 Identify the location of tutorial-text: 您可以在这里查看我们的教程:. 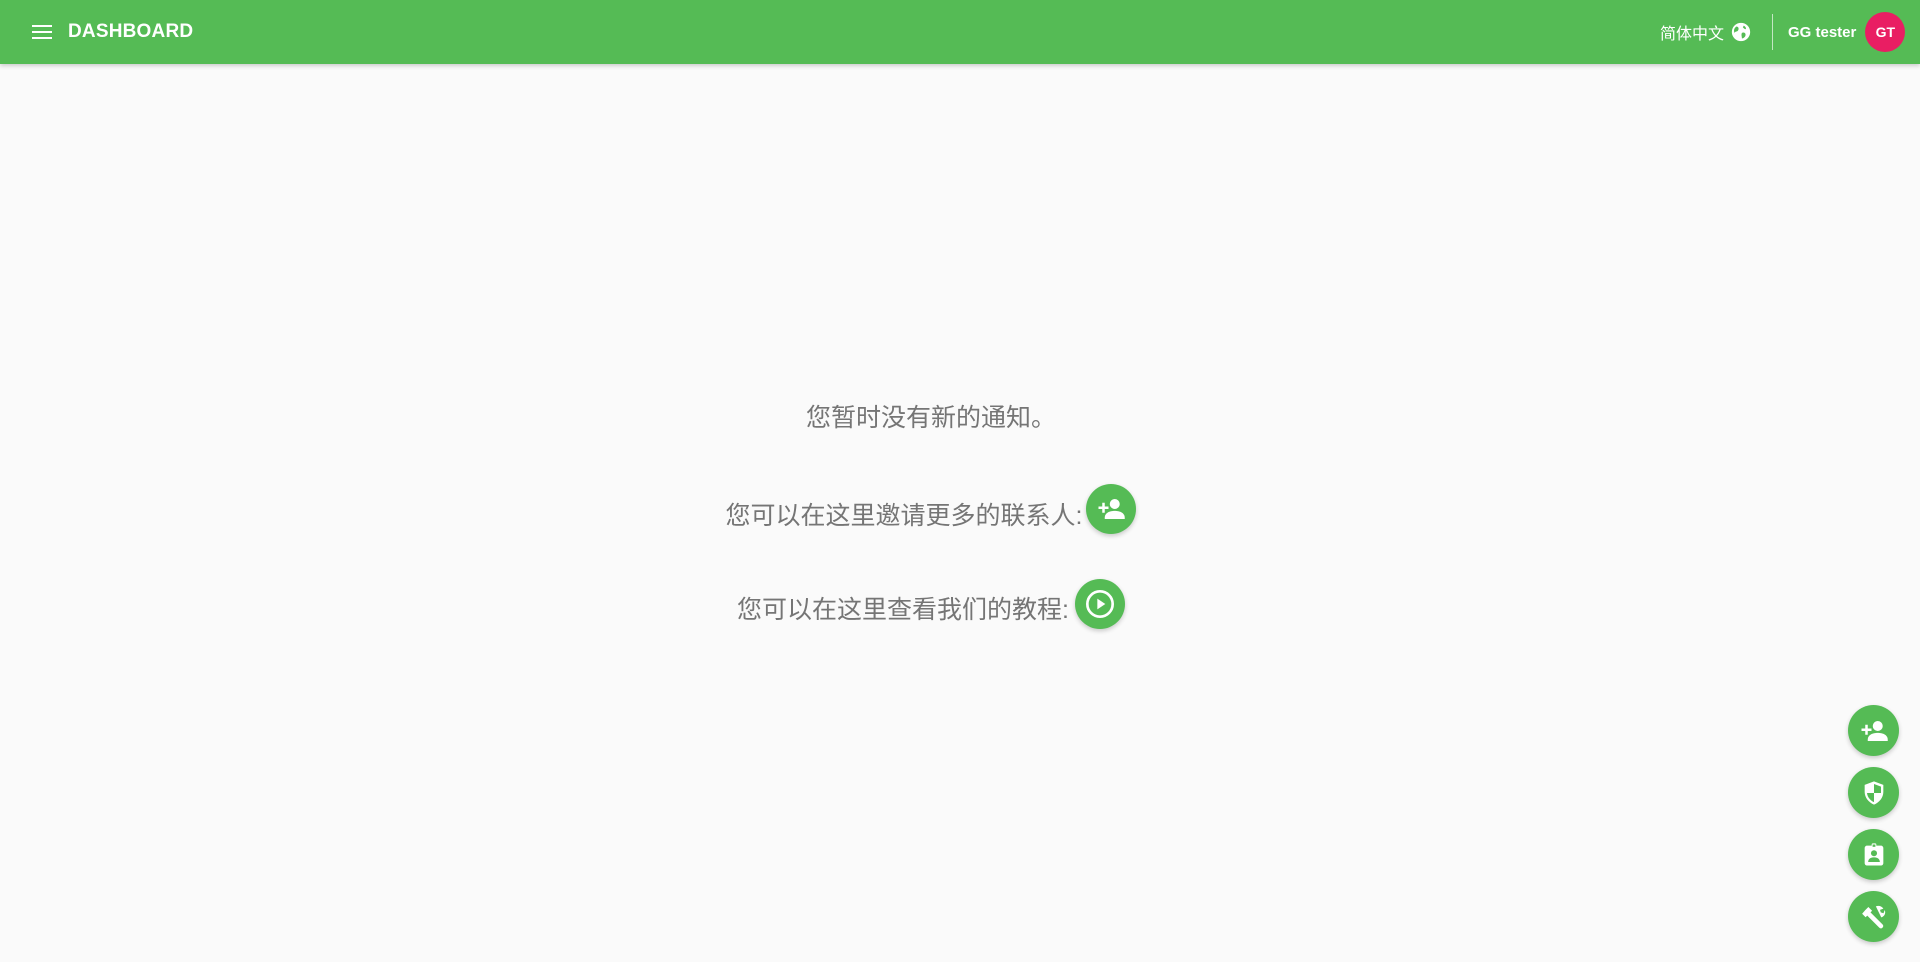
(903, 610).